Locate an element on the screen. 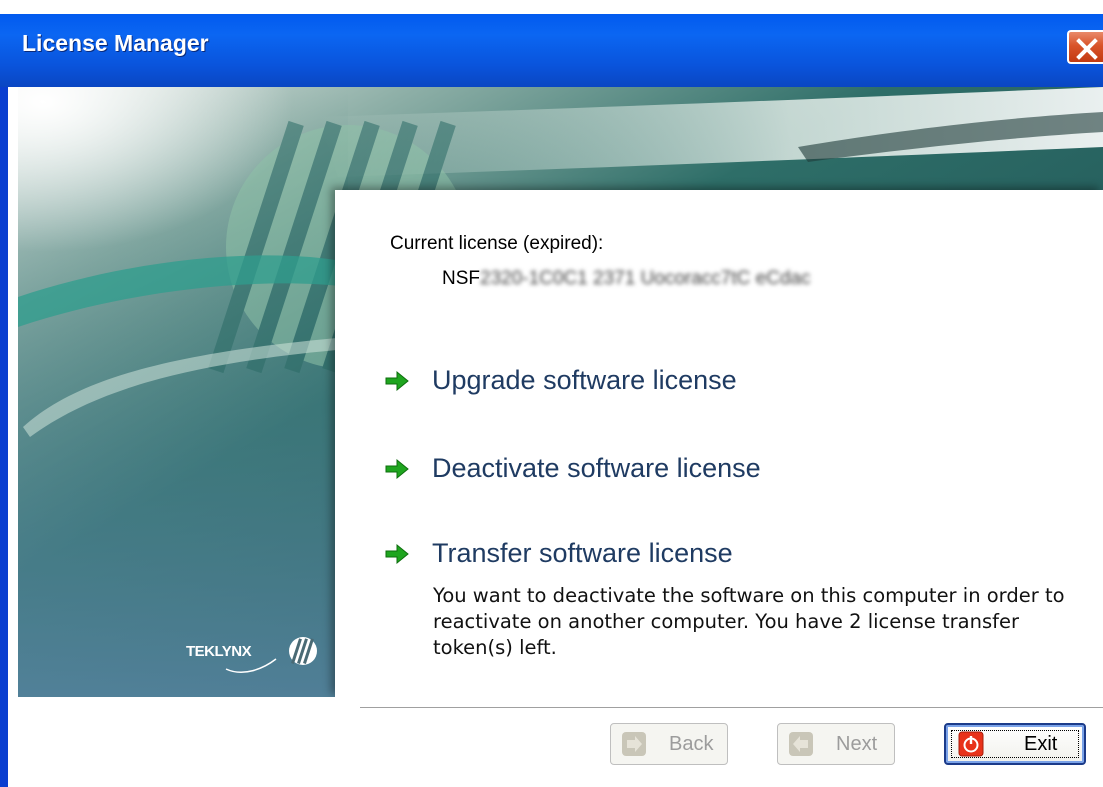  exit-button: Exit is located at coordinates (1015, 744).